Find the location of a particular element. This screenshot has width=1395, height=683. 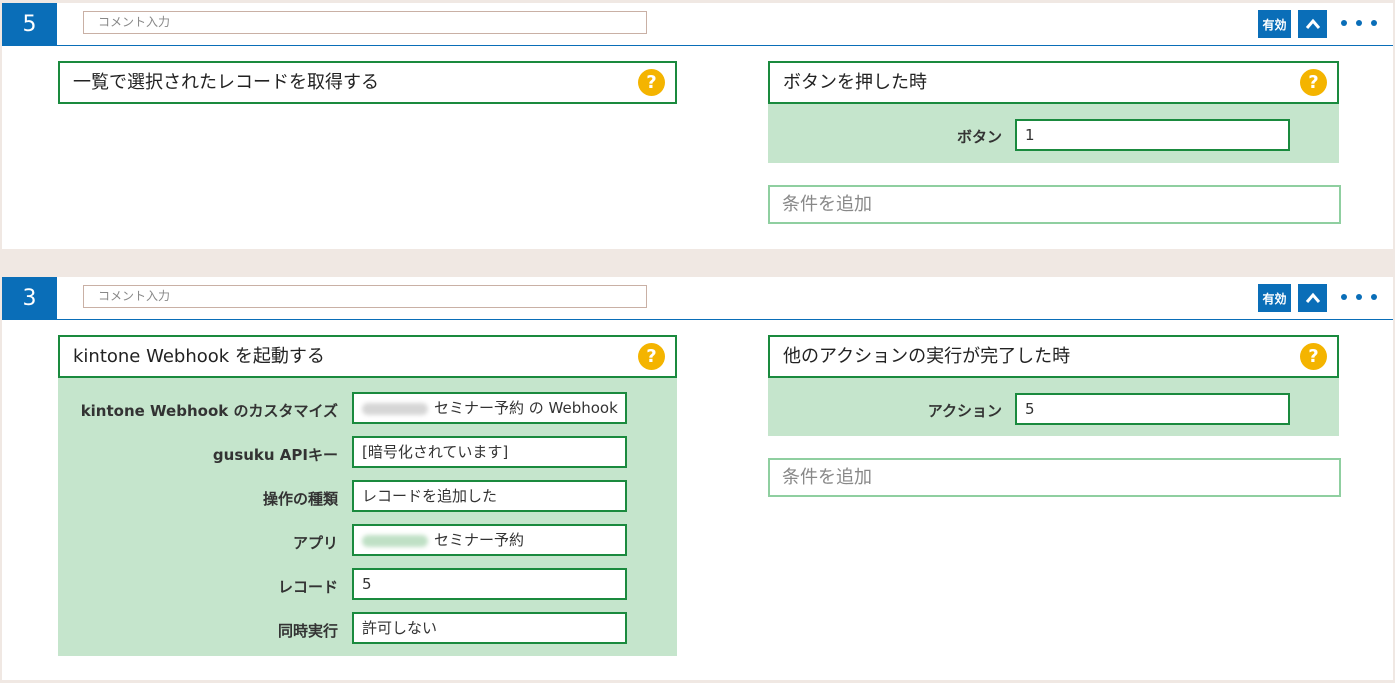

field-label-action: アクション is located at coordinates (964, 411).